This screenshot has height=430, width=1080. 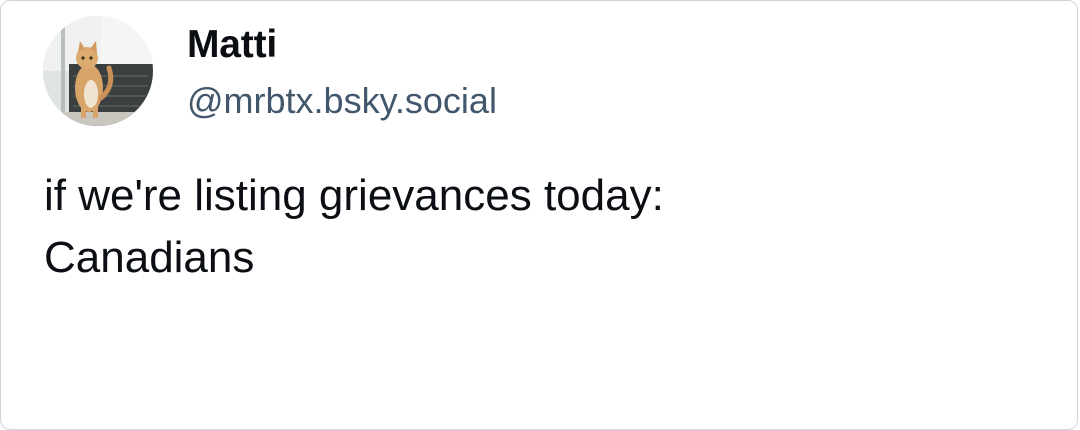 I want to click on author-handle: @mrbtx.bsky.social, so click(x=342, y=101).